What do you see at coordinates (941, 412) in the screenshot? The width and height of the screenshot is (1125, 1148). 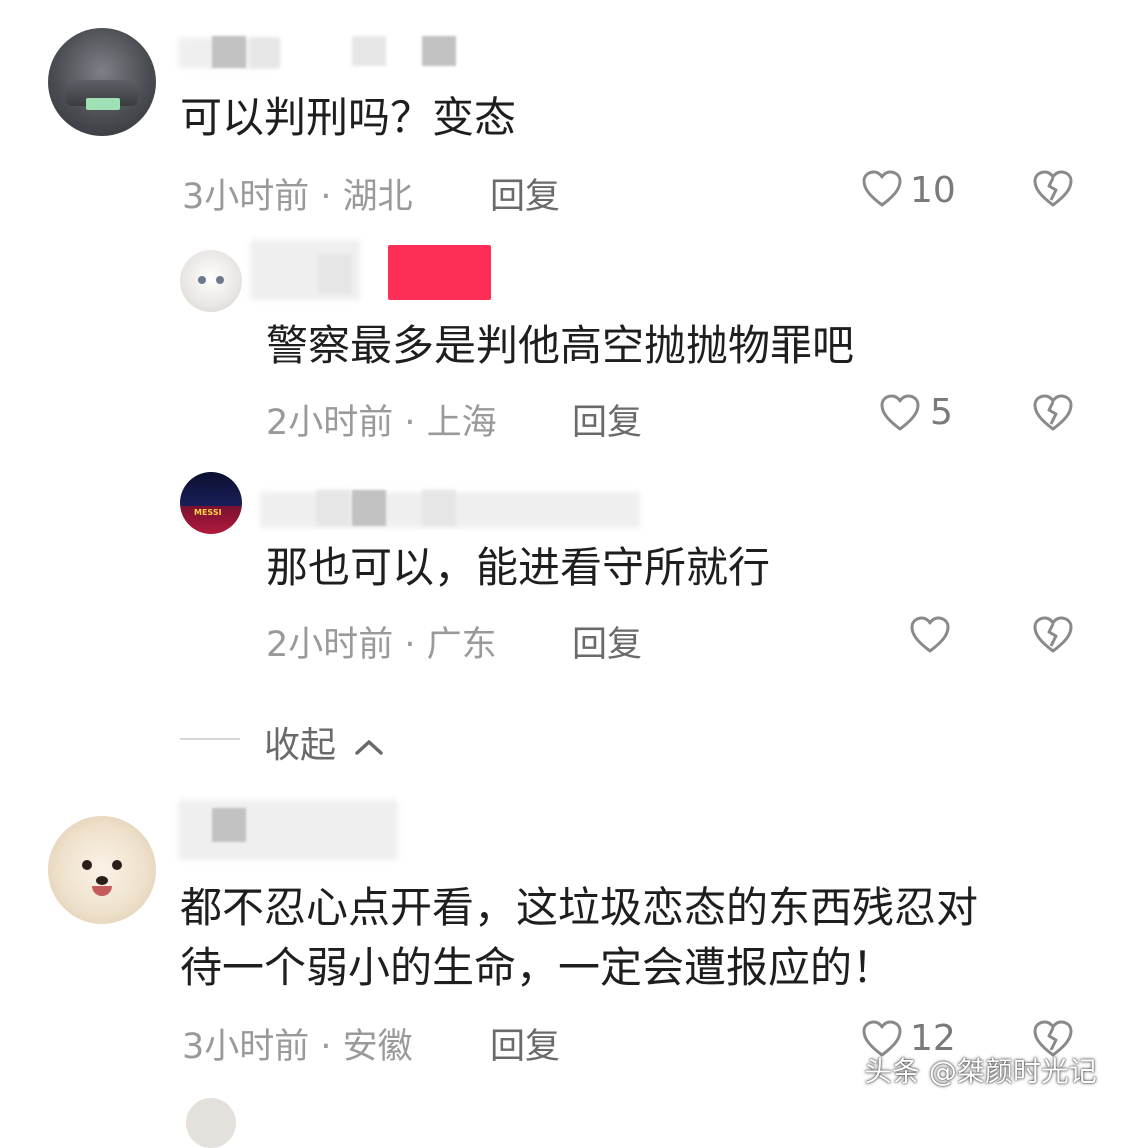 I see `like-count: 5` at bounding box center [941, 412].